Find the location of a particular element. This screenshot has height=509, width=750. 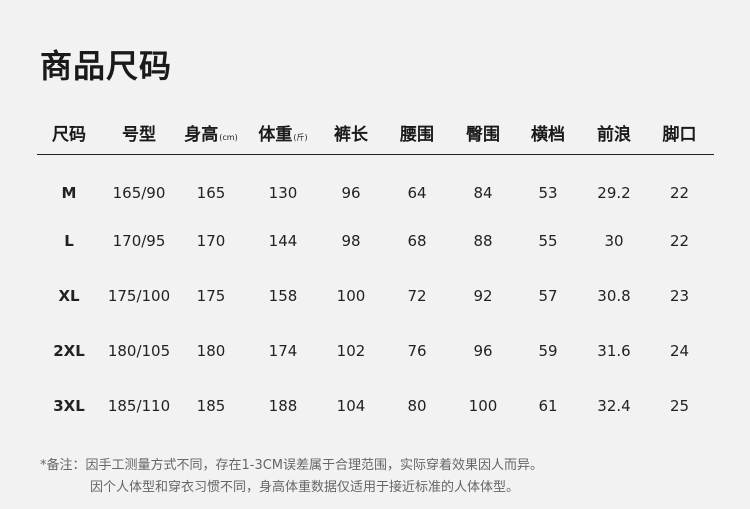

cell-height: 170 is located at coordinates (211, 241).